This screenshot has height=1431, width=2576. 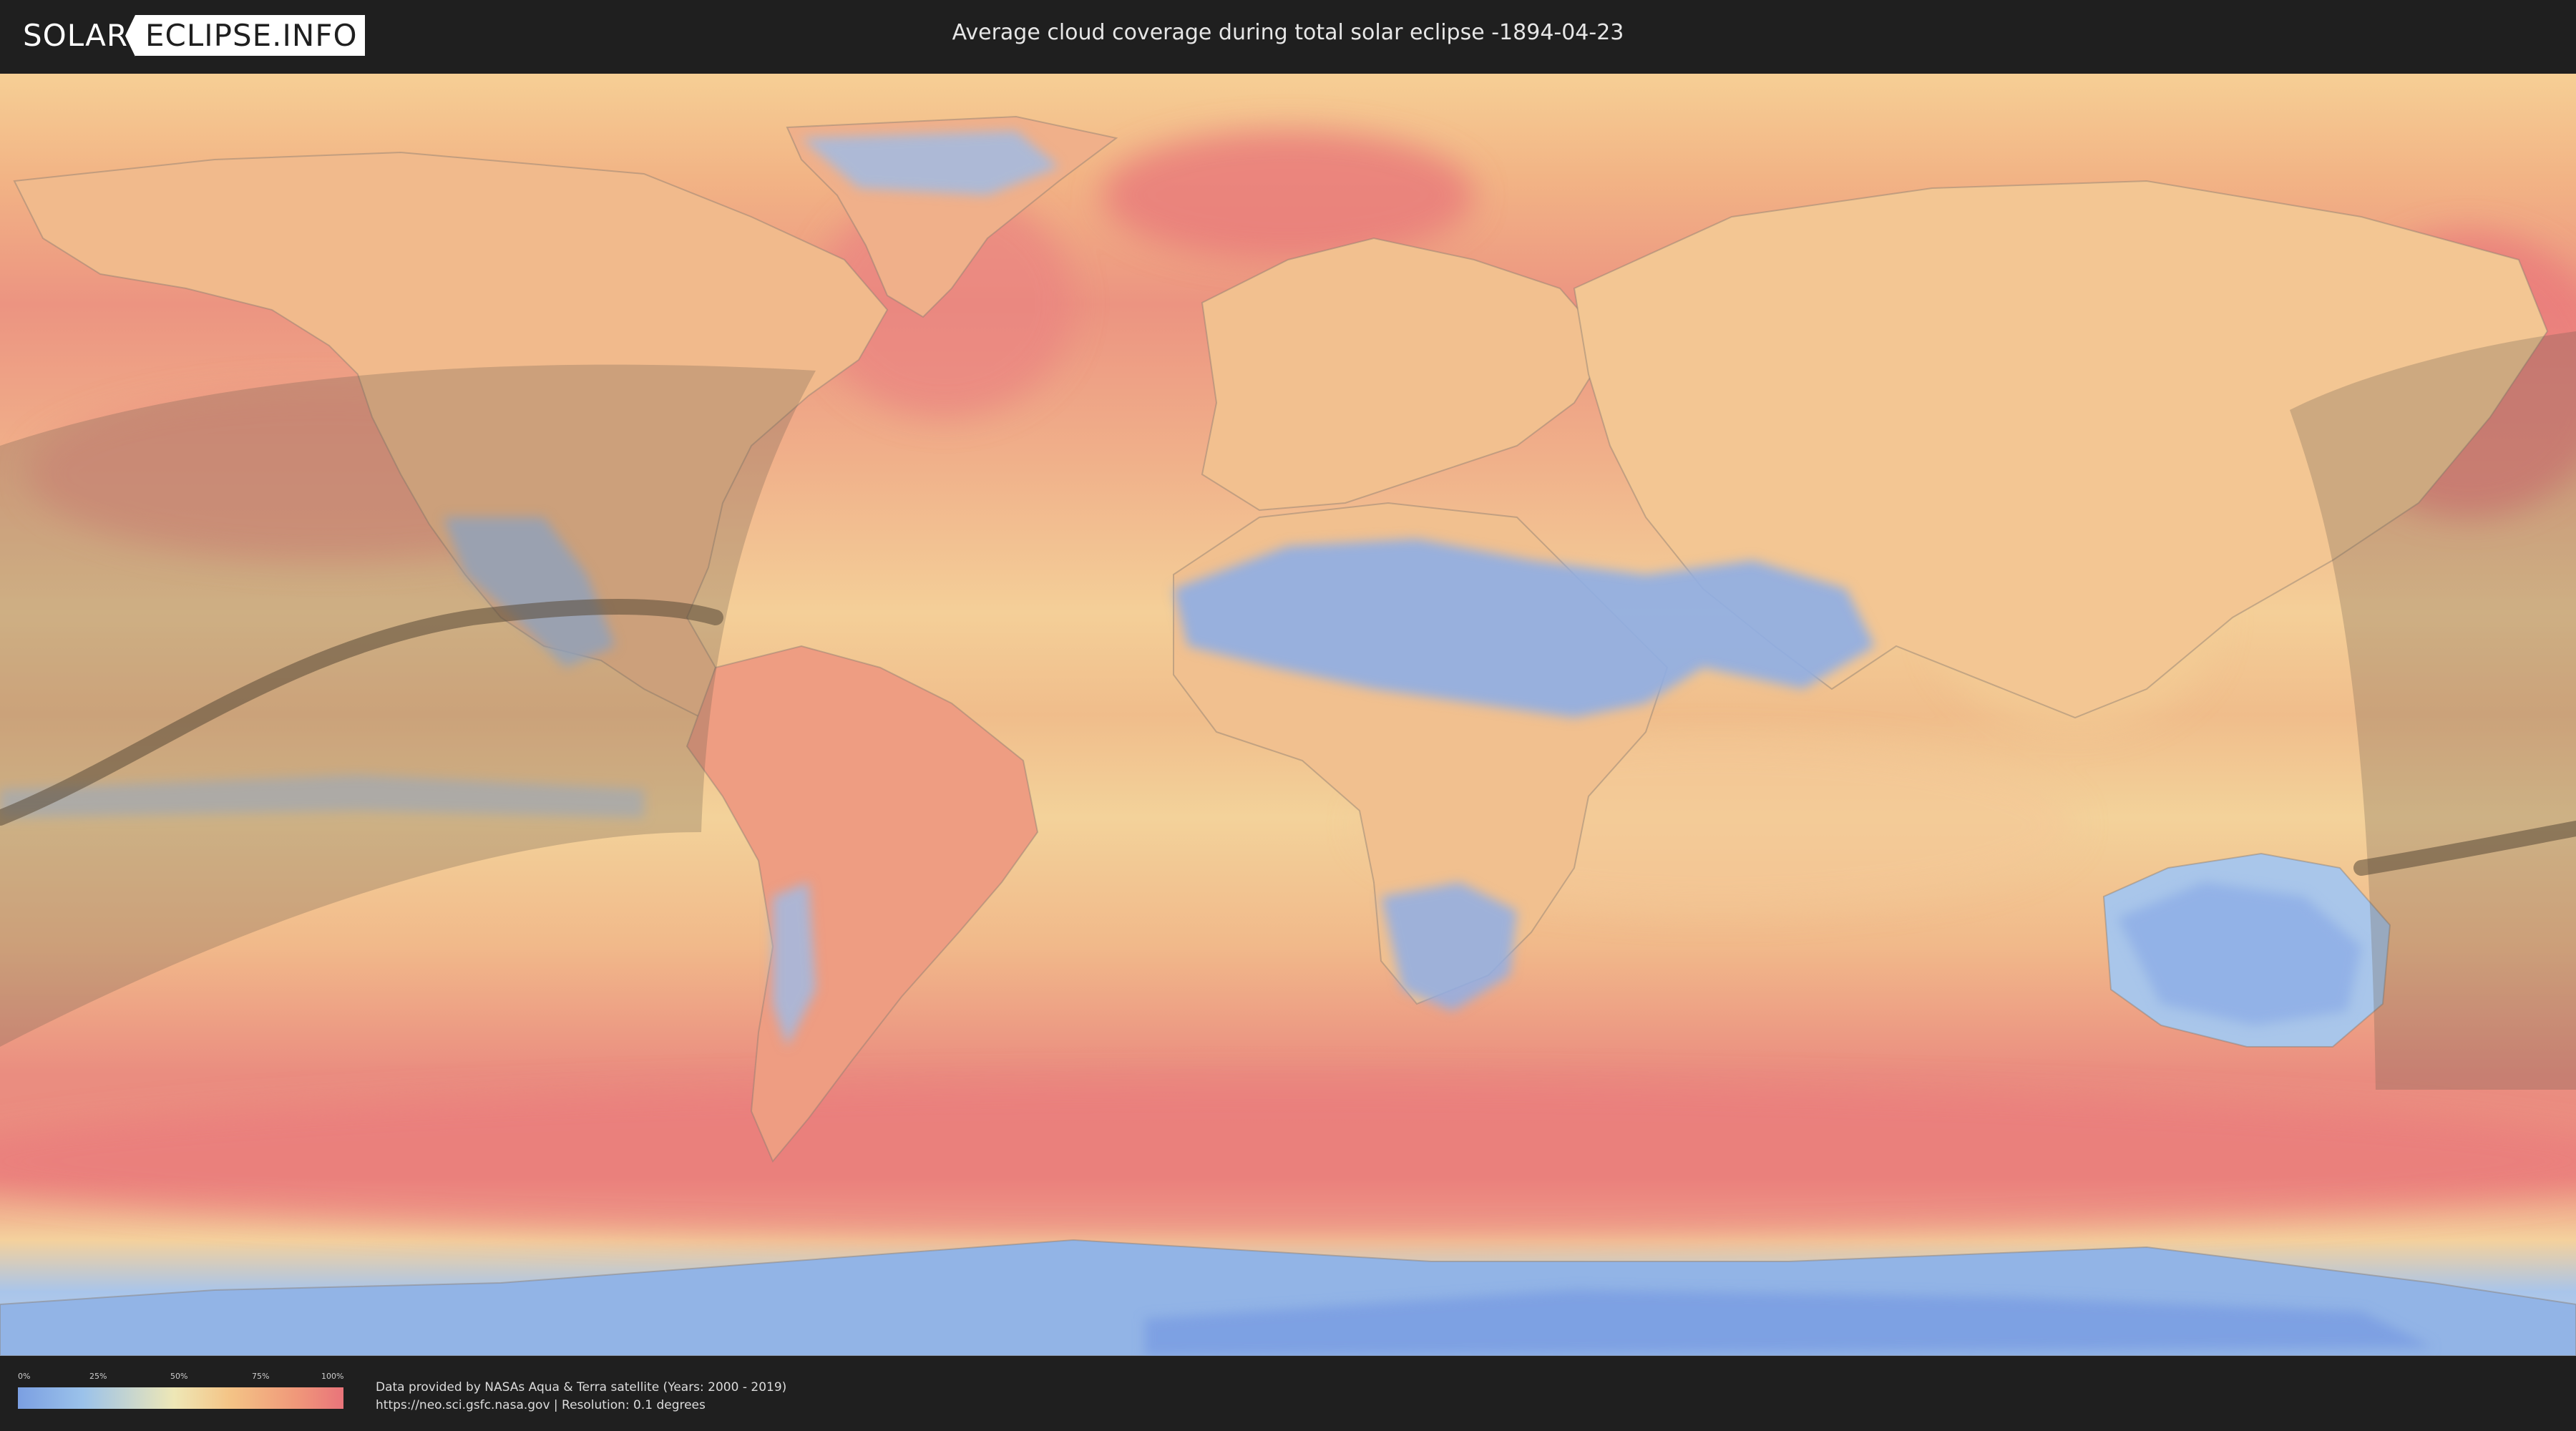 I want to click on legend-tick-50: 50%, so click(x=179, y=1376).